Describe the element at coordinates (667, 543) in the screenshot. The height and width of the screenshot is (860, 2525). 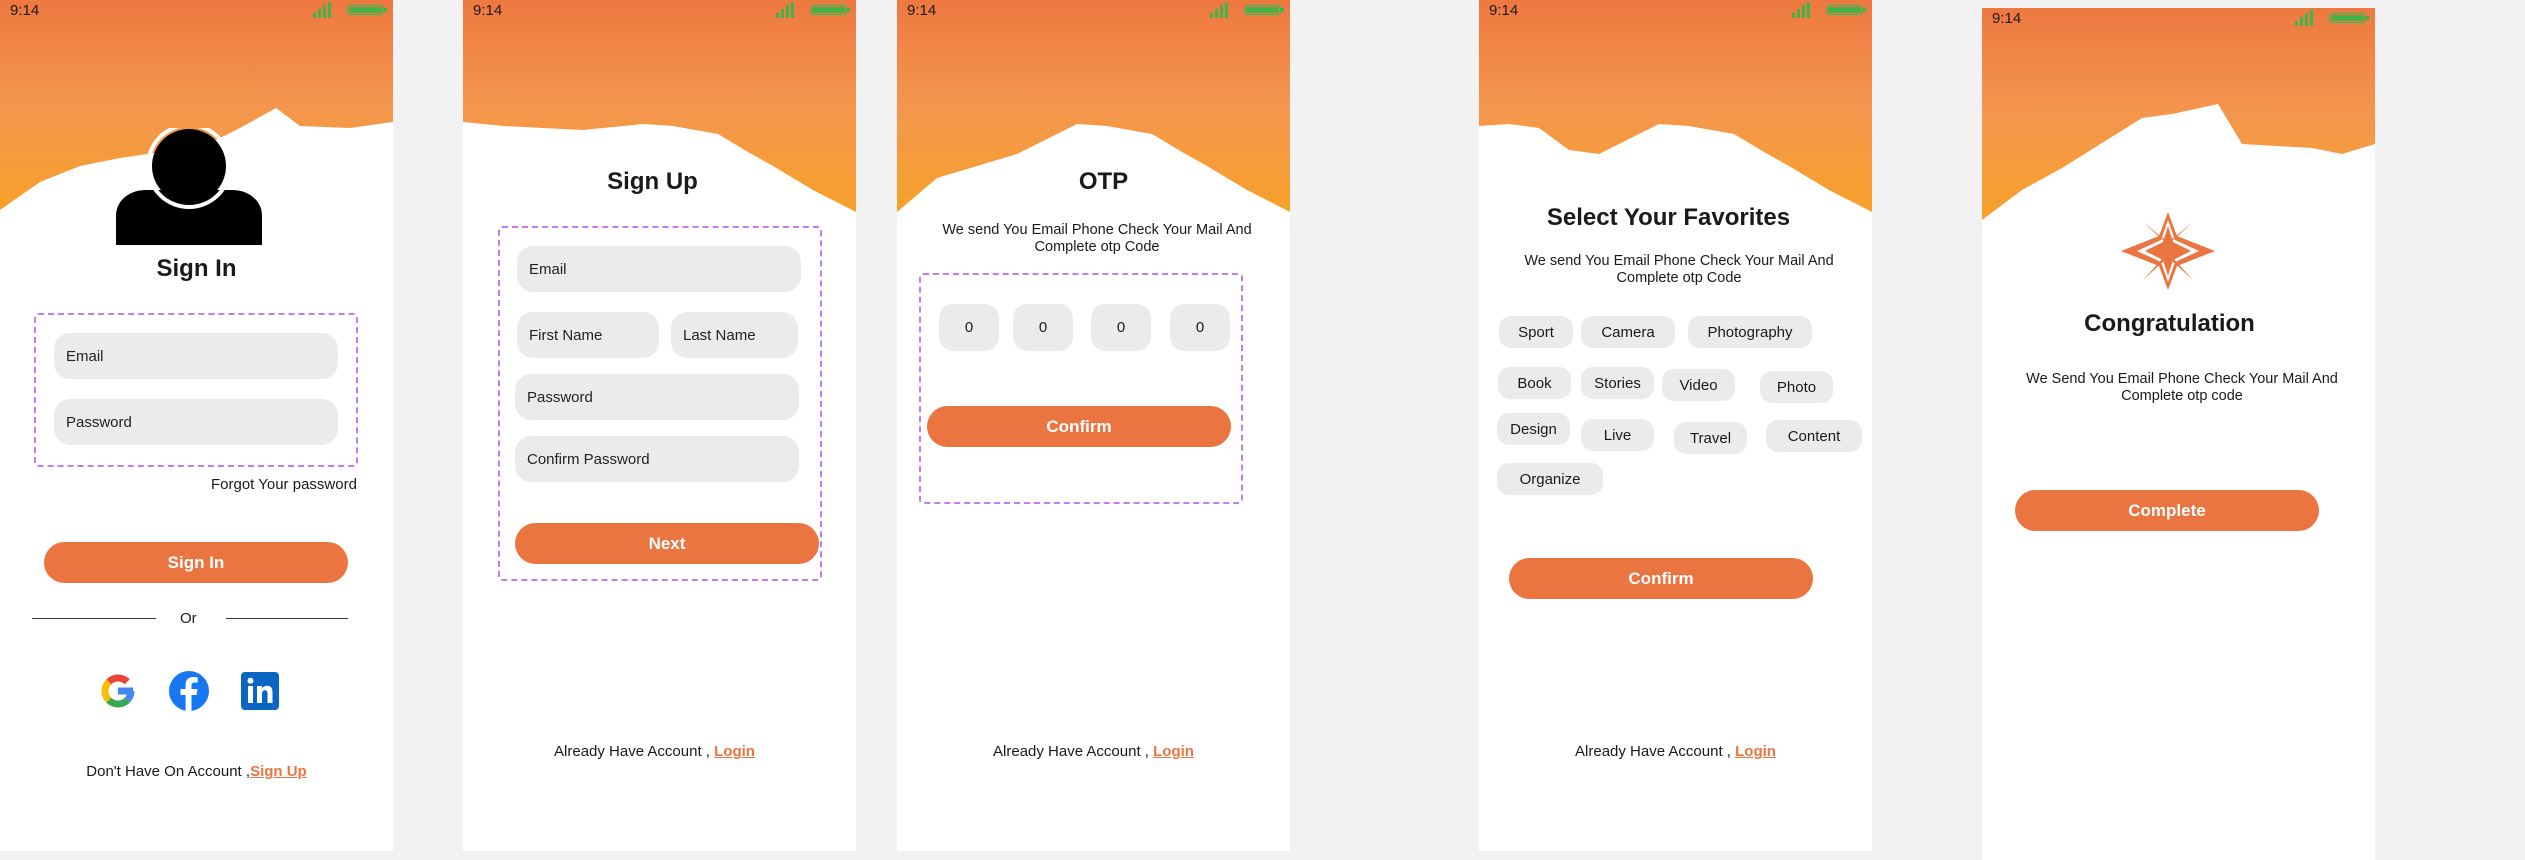
I see `next-button: Next` at that location.